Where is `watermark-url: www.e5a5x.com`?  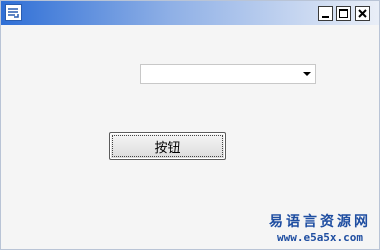
watermark-url: www.e5a5x.com is located at coordinates (320, 237).